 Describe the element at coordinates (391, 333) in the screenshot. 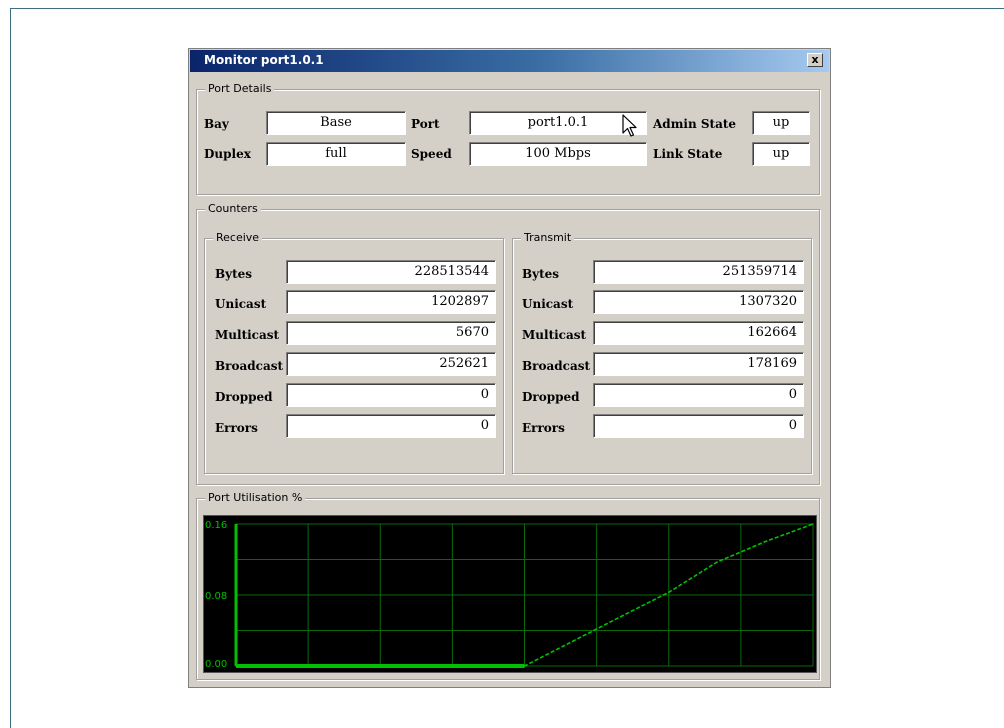

I see `receive-multicast-field: 5670` at that location.